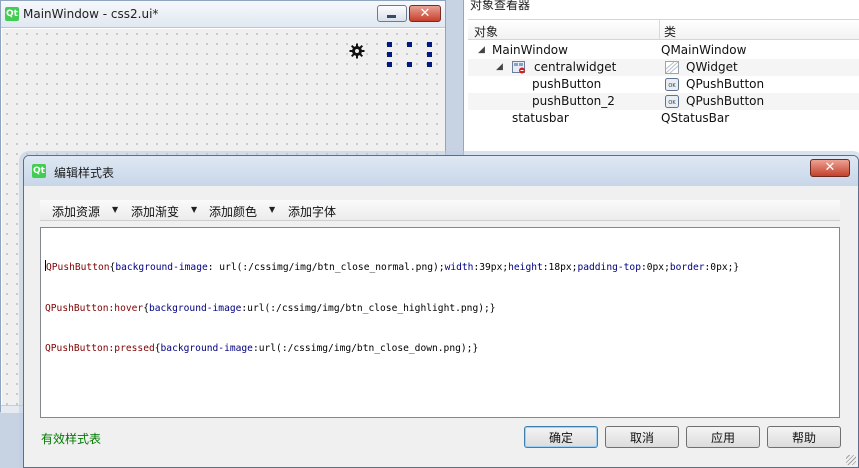 The height and width of the screenshot is (468, 859). What do you see at coordinates (91, 14) in the screenshot?
I see `form-window-title: MainWindow - css2.ui*` at bounding box center [91, 14].